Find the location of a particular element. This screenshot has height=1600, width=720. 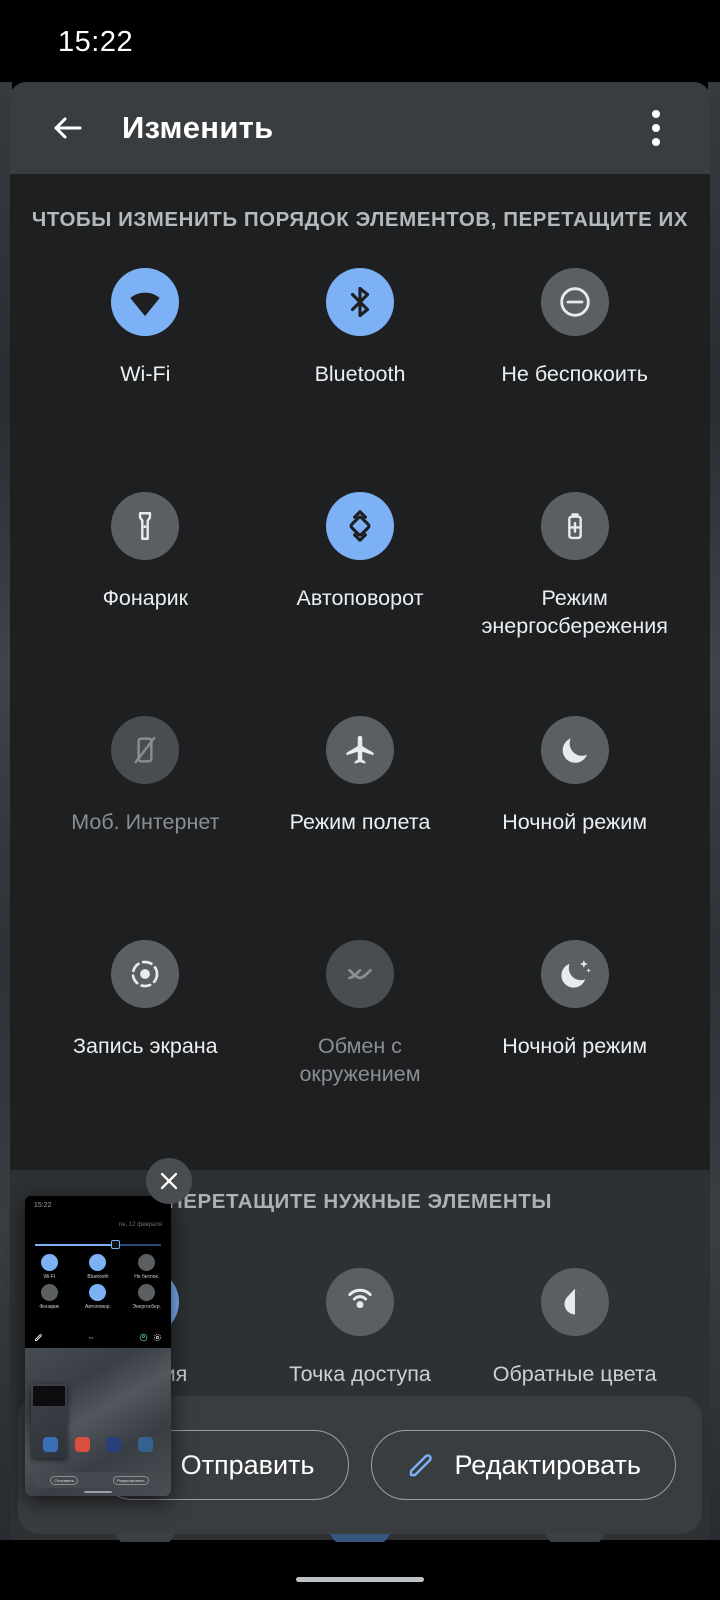

nearby-share-icon is located at coordinates (360, 974).